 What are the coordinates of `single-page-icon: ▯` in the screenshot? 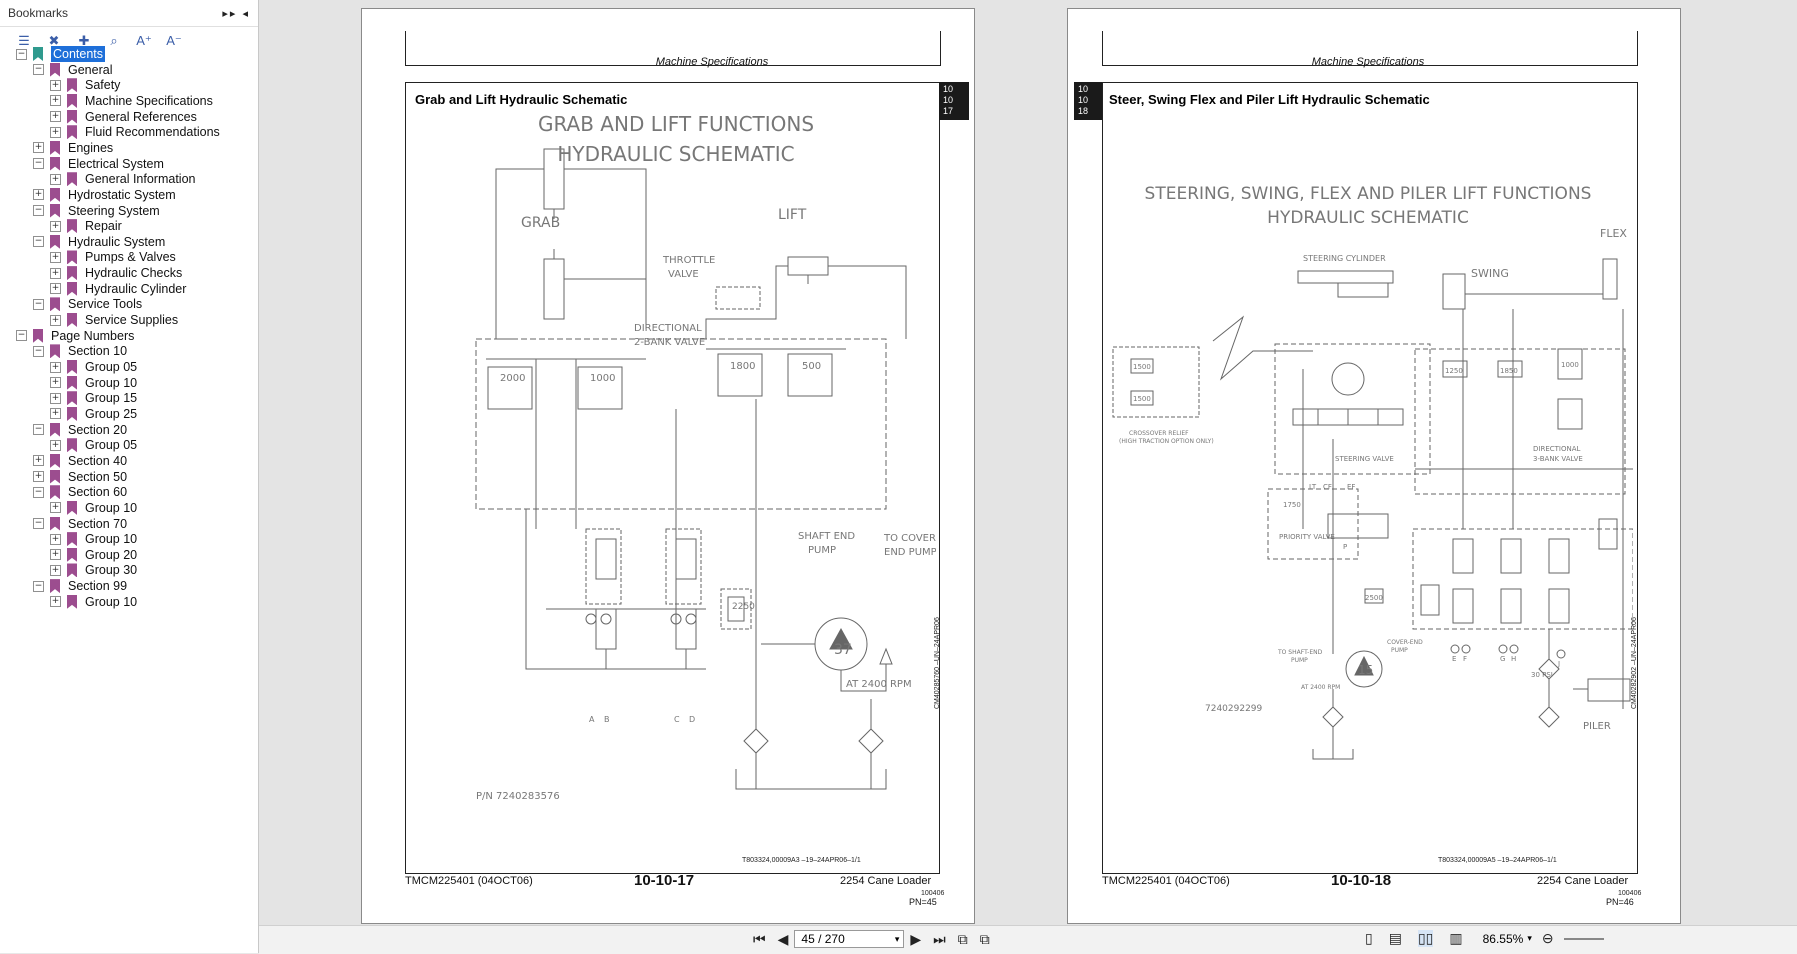 It's located at (1369, 938).